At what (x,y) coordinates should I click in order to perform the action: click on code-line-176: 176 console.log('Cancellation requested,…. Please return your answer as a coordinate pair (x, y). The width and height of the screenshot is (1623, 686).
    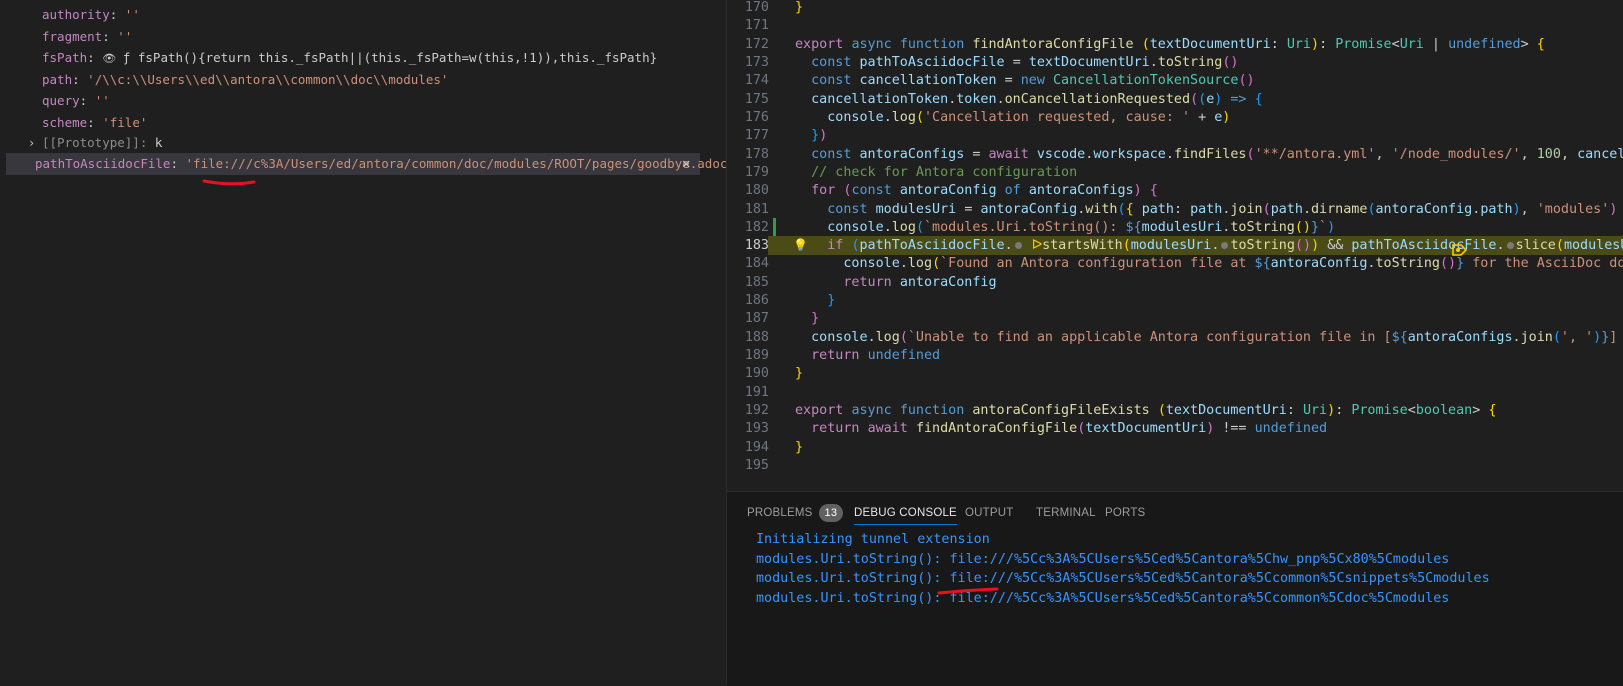
    Looking at the image, I should click on (1175, 117).